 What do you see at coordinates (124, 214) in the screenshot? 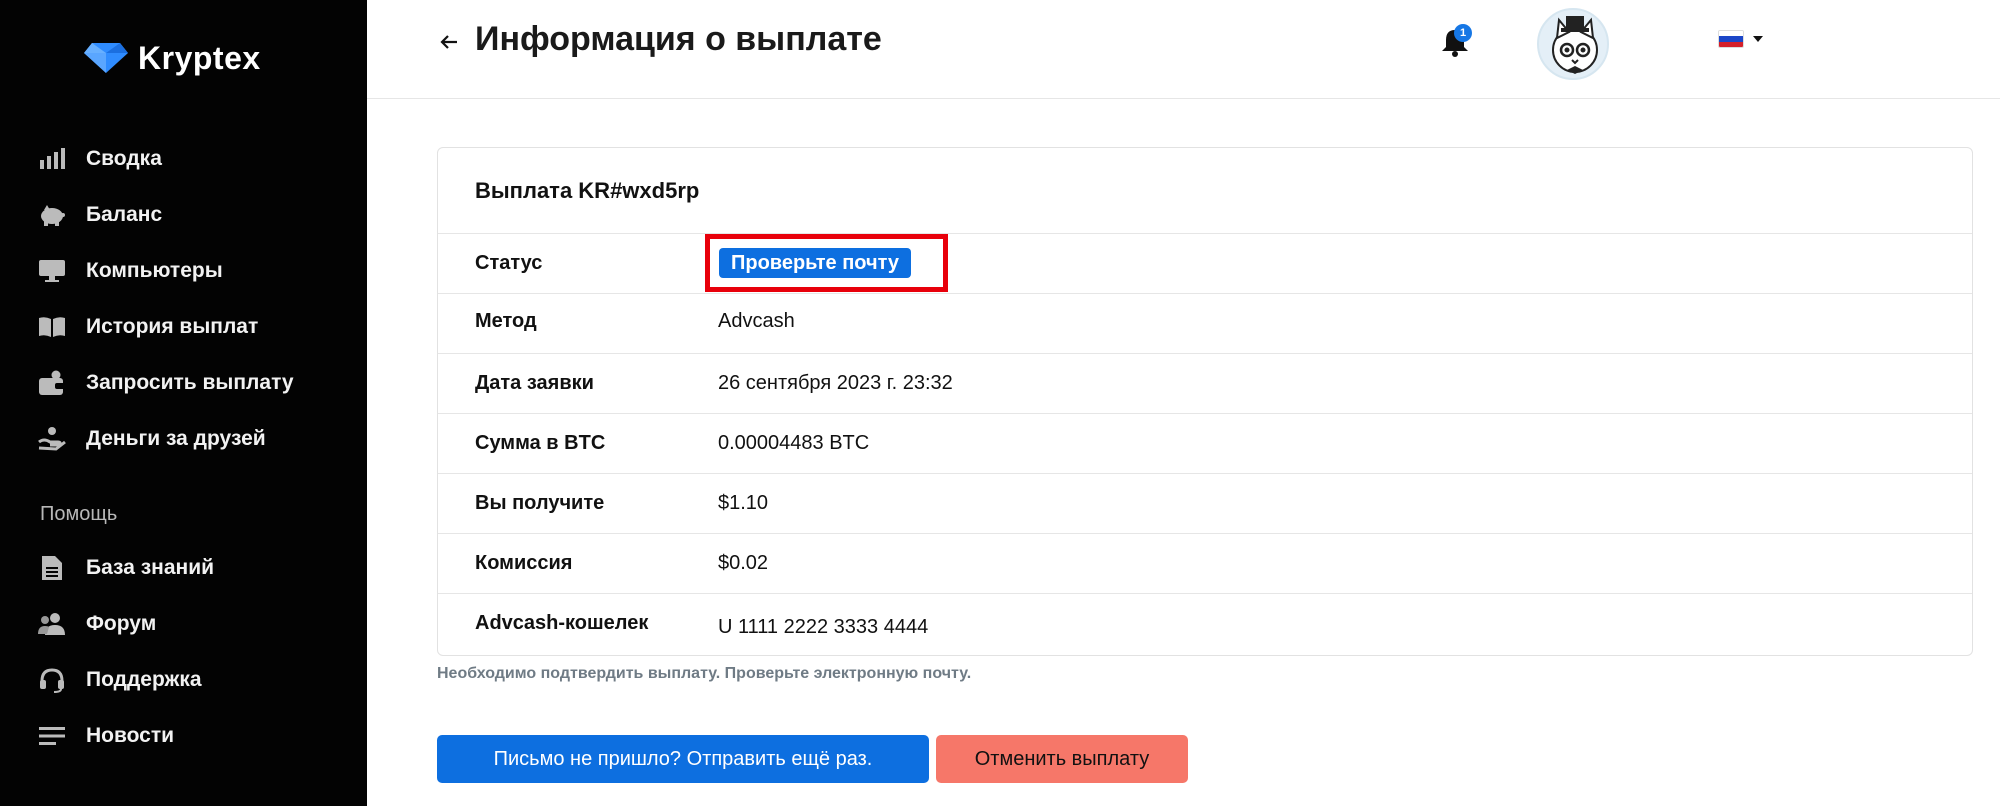
I see `sidebar-item-label: Баланс` at bounding box center [124, 214].